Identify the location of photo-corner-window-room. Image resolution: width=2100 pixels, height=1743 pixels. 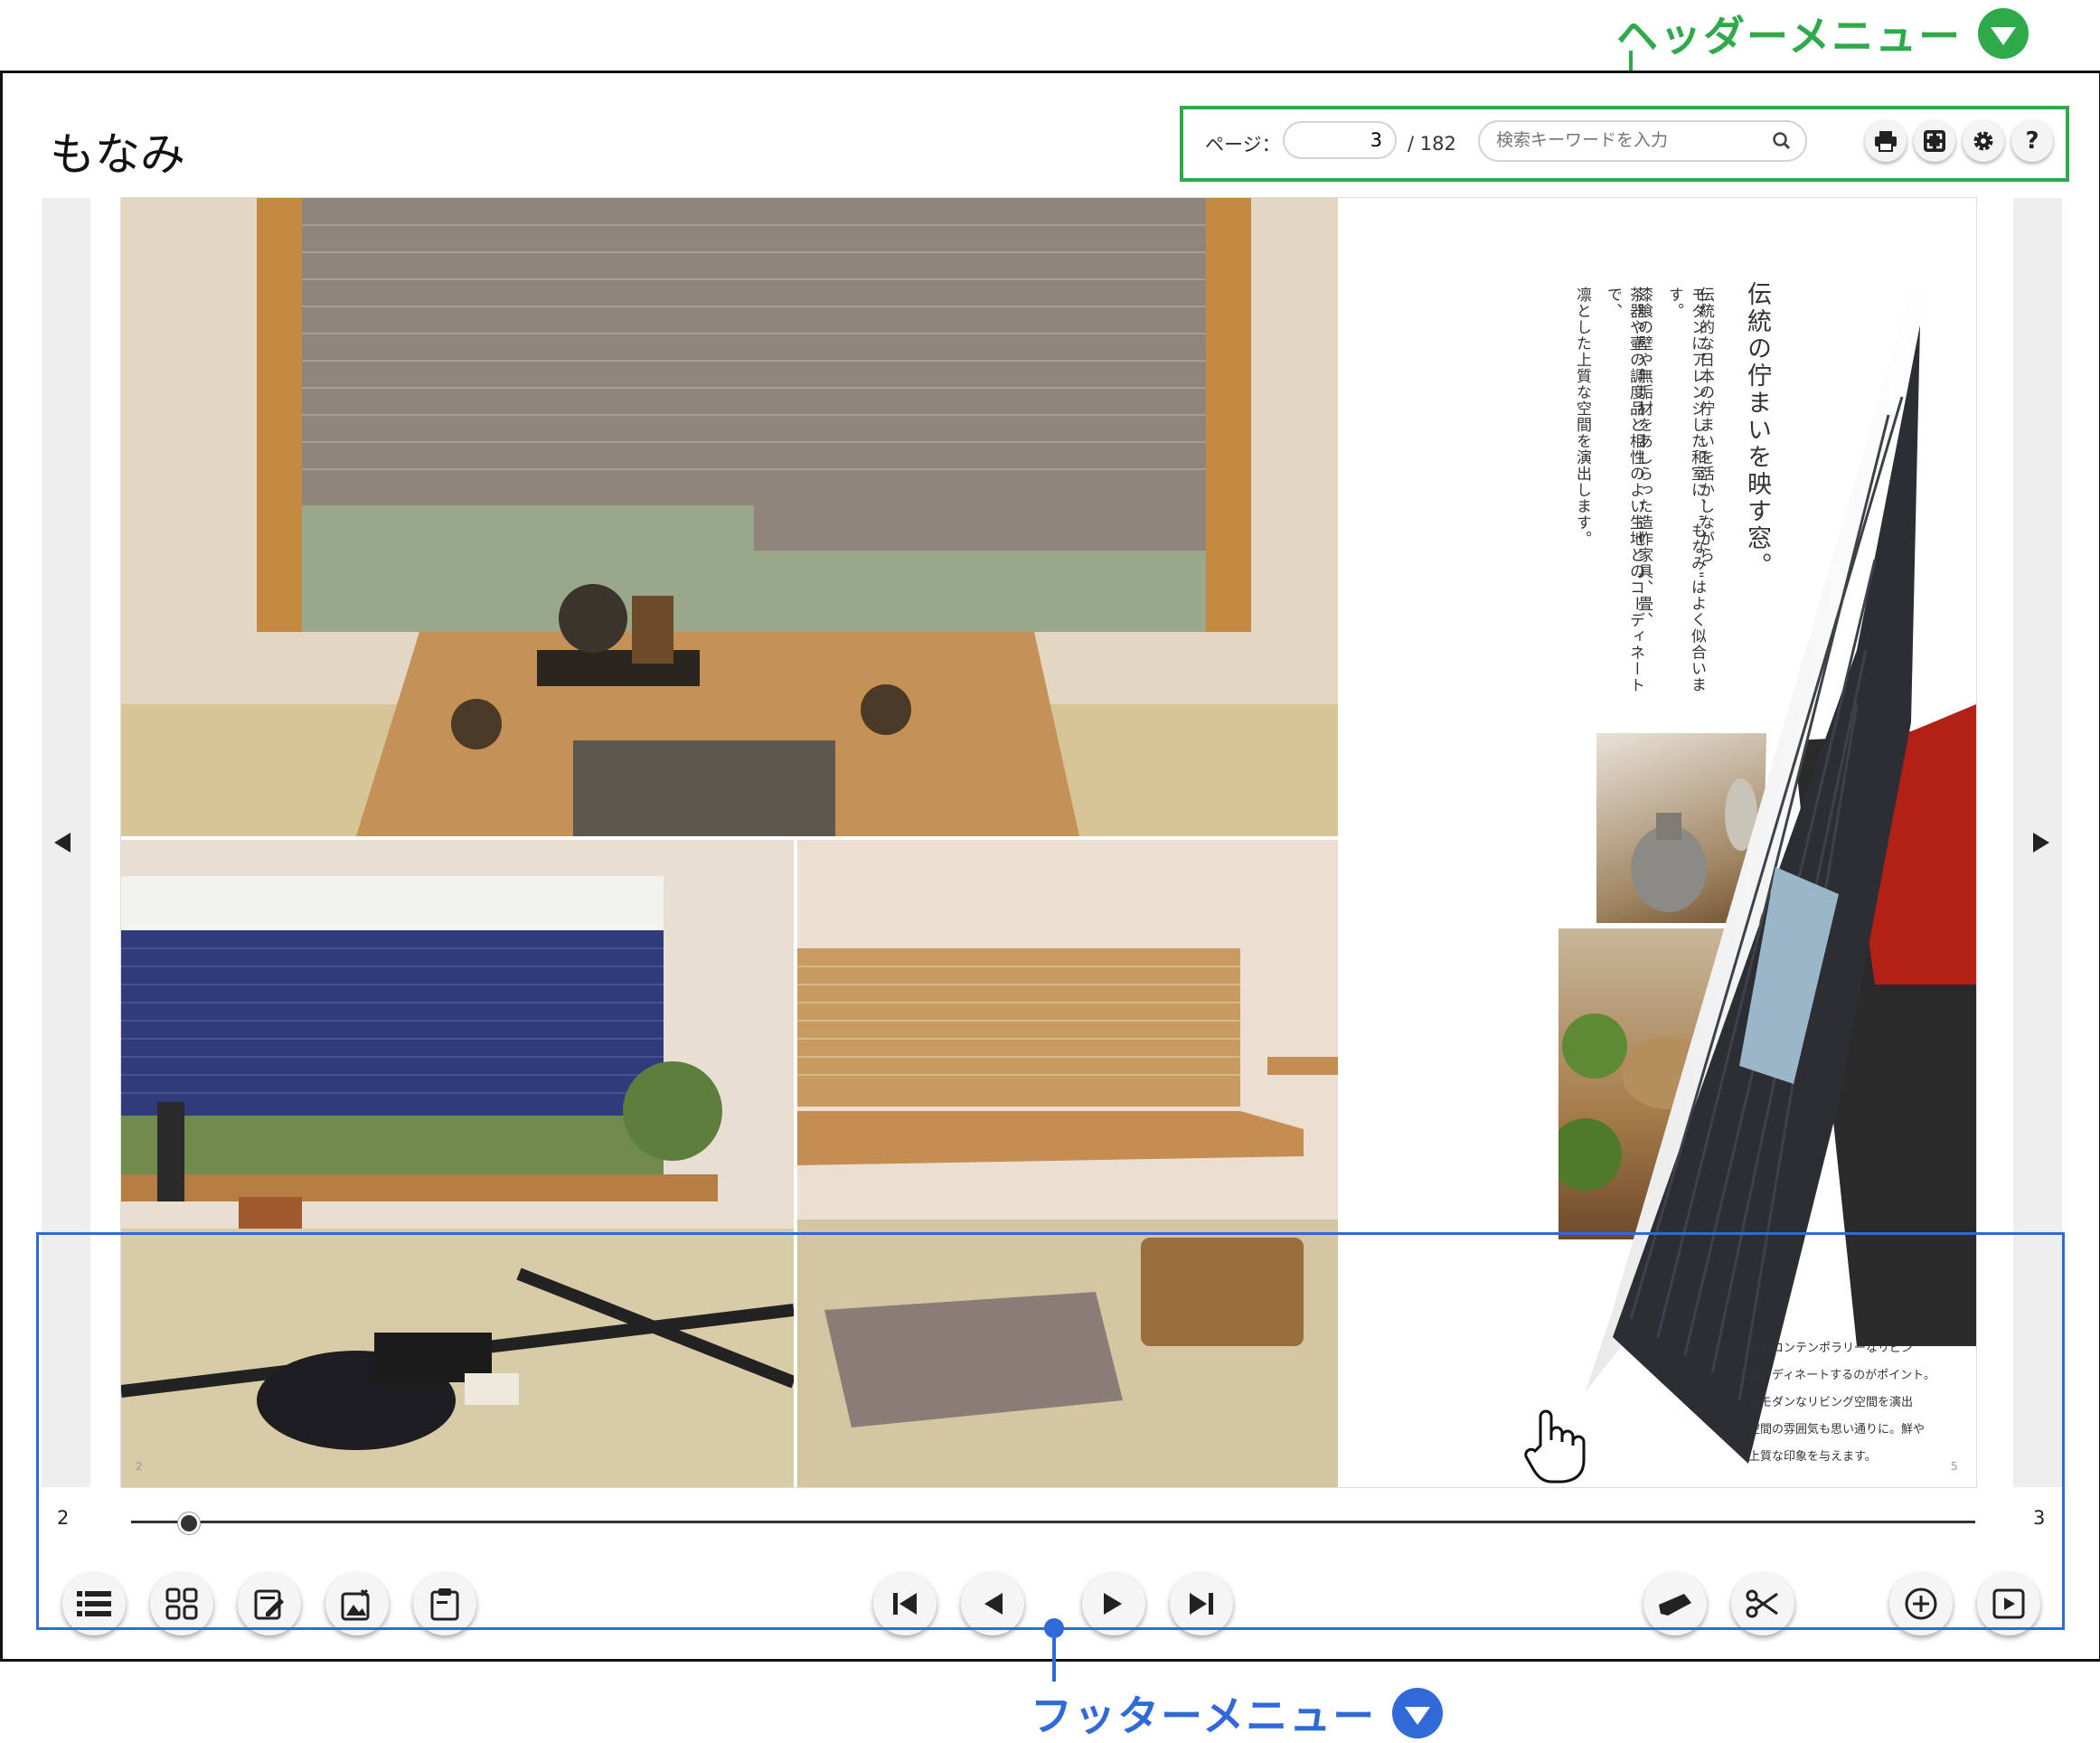
(1067, 1163).